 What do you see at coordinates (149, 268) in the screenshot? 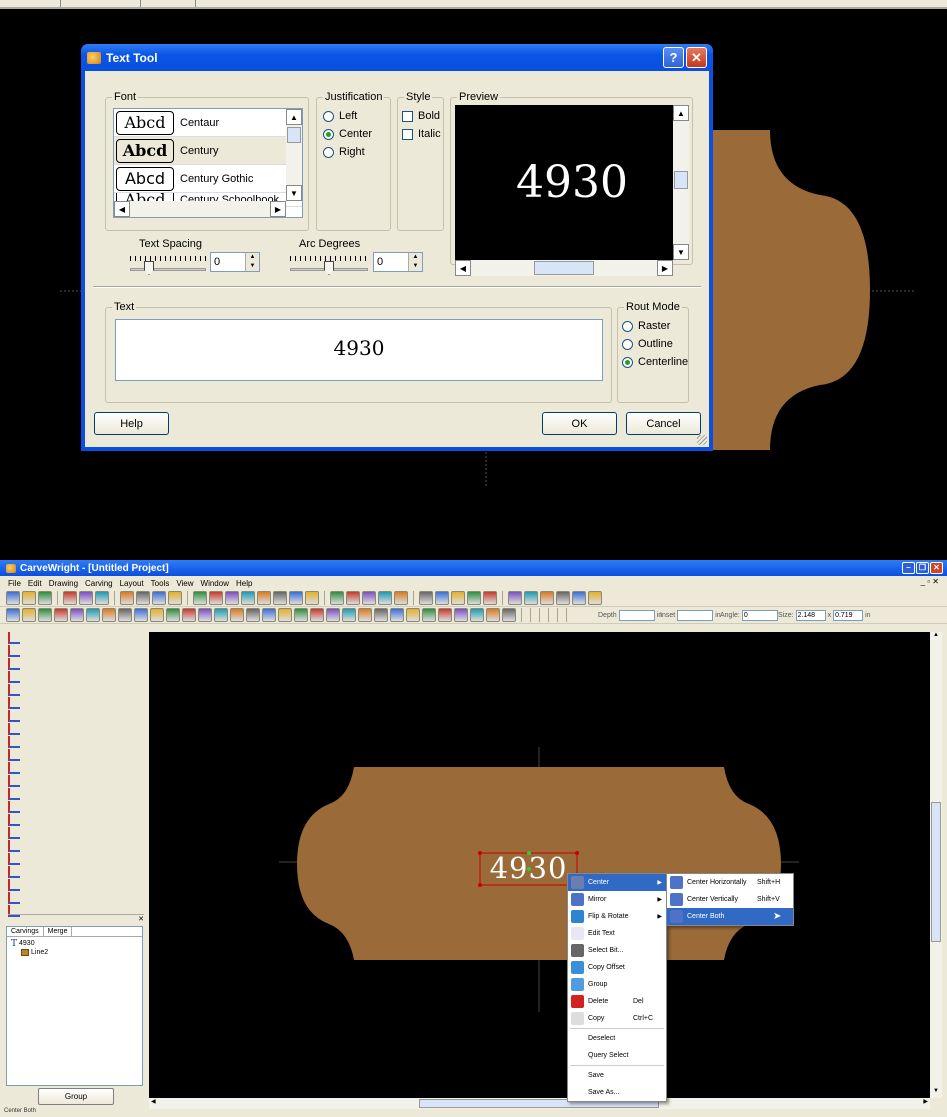
I see `slider-thumb` at bounding box center [149, 268].